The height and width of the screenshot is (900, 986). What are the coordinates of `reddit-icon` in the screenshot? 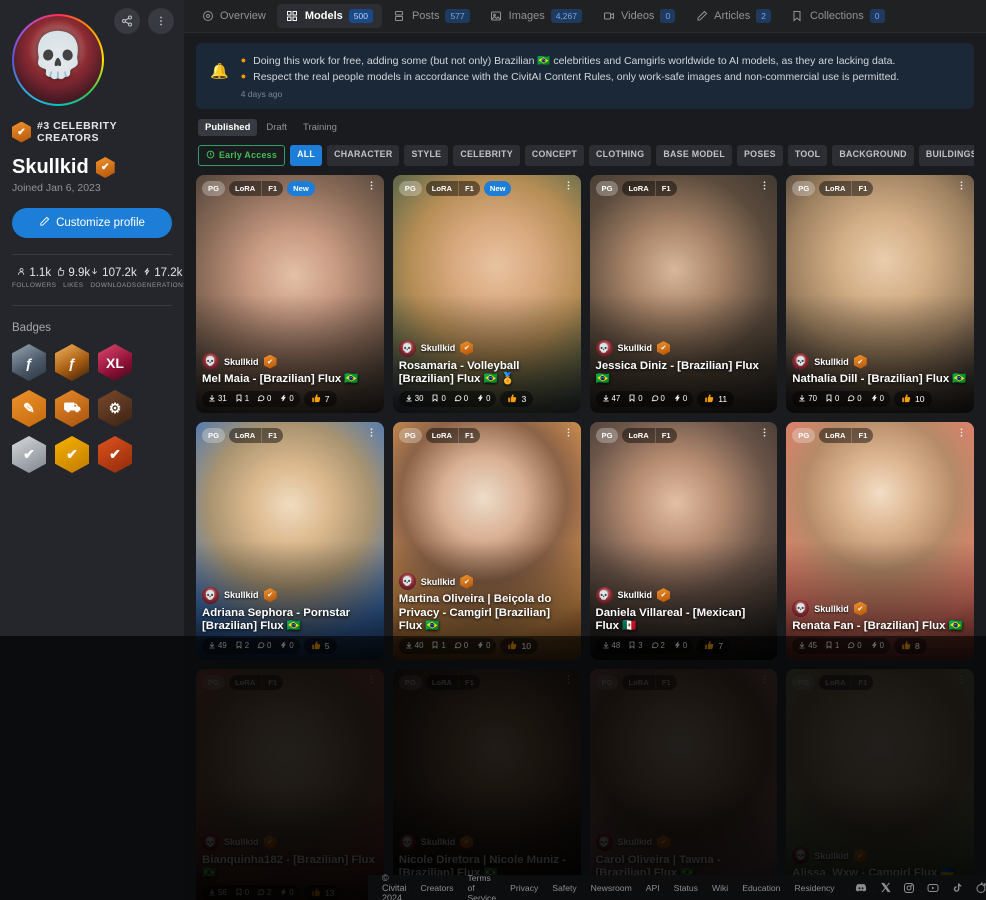 It's located at (980, 887).